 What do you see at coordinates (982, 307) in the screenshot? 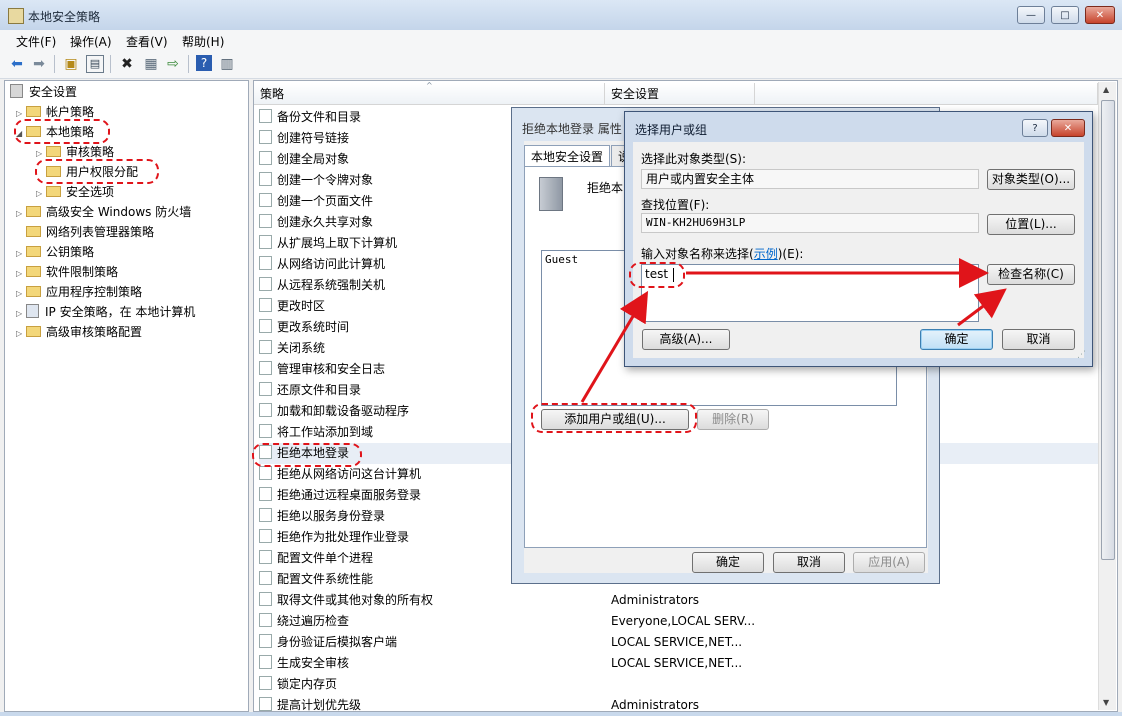
I see `arrow-to-ok` at bounding box center [982, 307].